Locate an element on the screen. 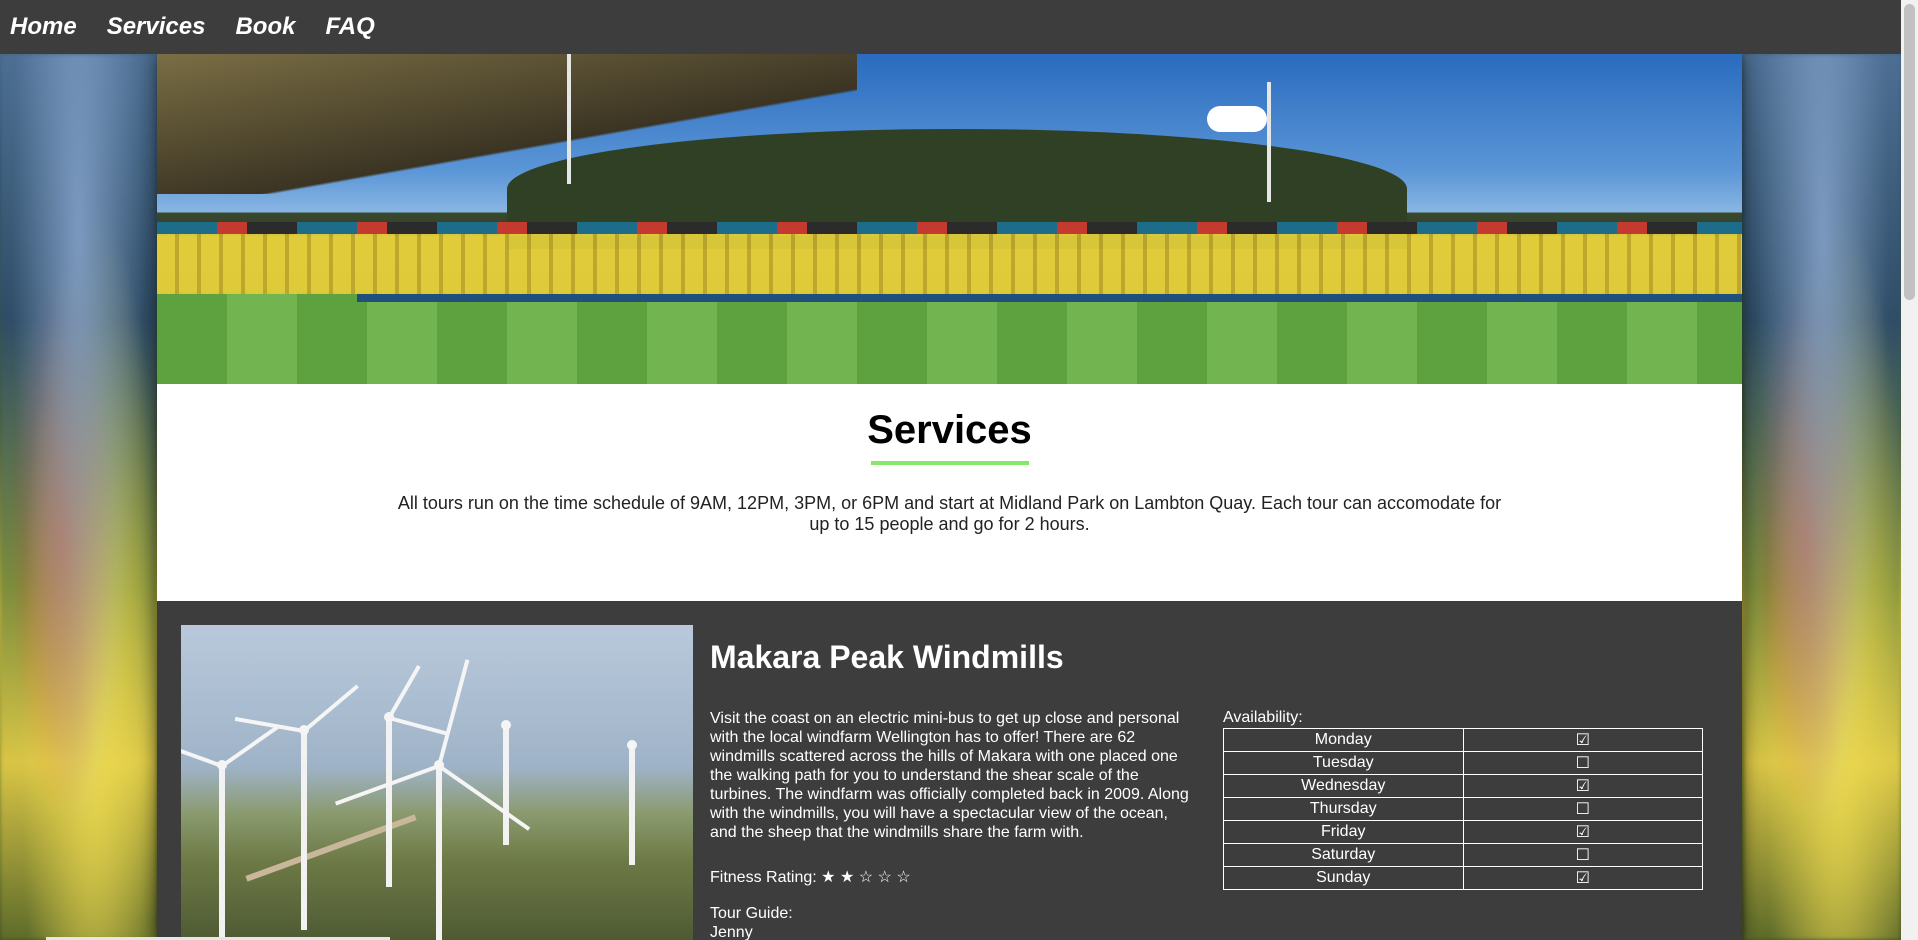  table-row: Friday ☑ is located at coordinates (1463, 832).